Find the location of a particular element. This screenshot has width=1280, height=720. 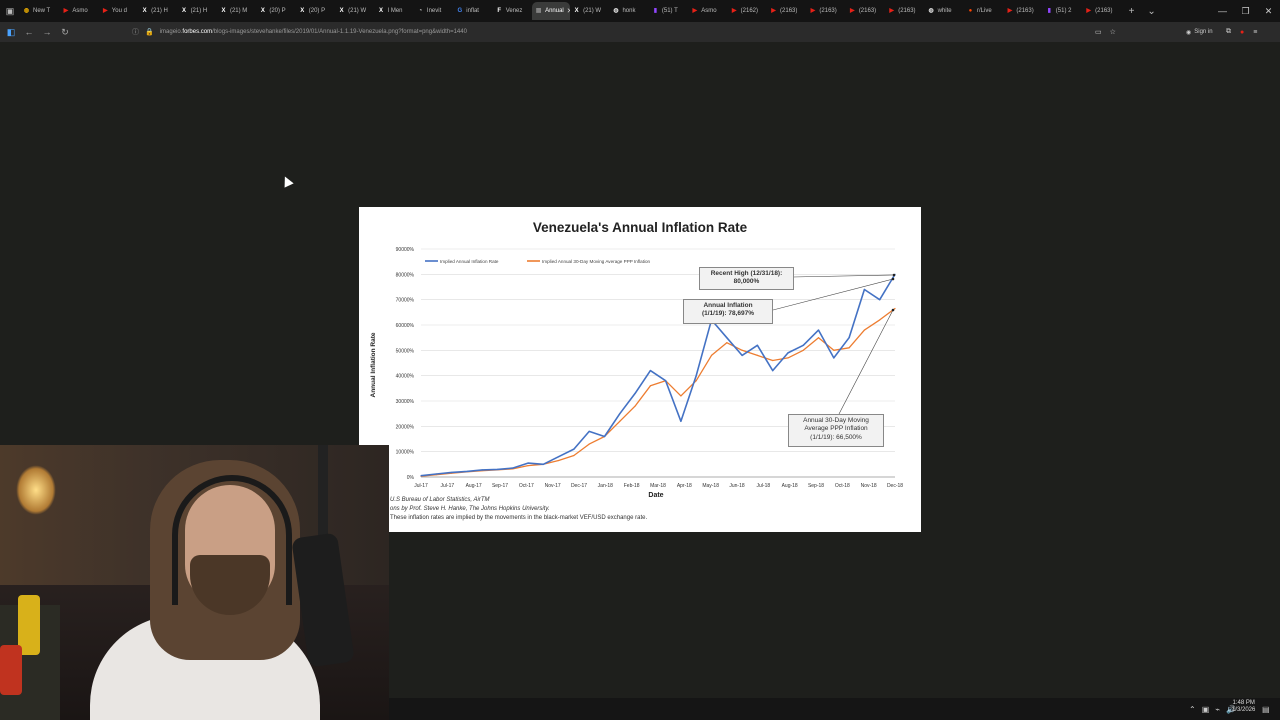

tab-label: New T is located at coordinates (42, 11).